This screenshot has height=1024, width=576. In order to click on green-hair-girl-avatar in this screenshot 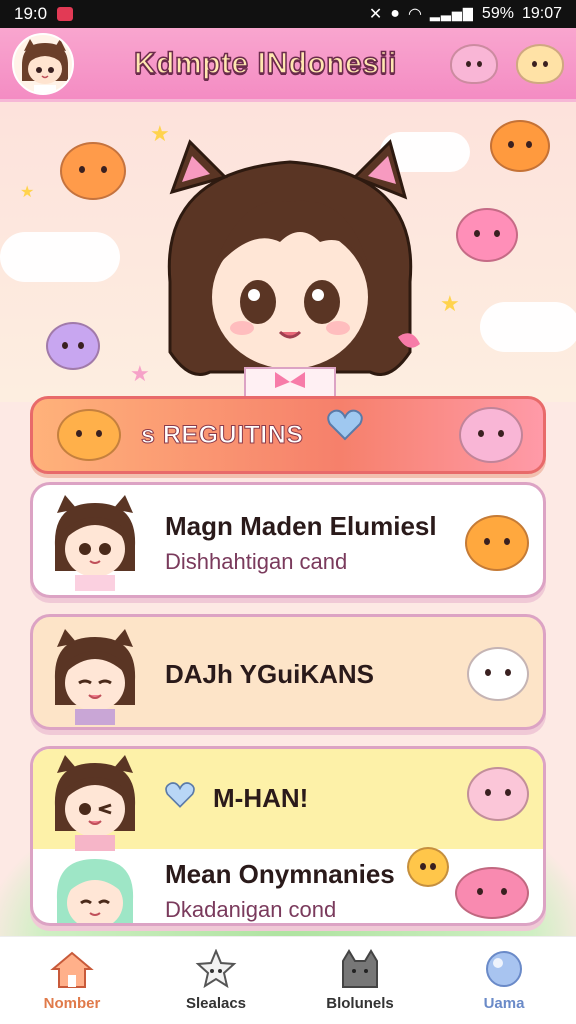, I will do `click(95, 891)`.